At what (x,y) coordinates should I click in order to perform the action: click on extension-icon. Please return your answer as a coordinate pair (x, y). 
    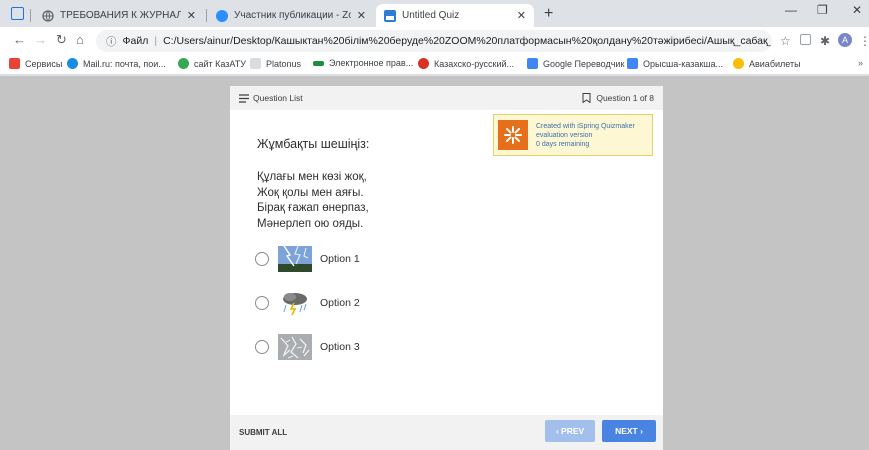
    Looking at the image, I should click on (805, 39).